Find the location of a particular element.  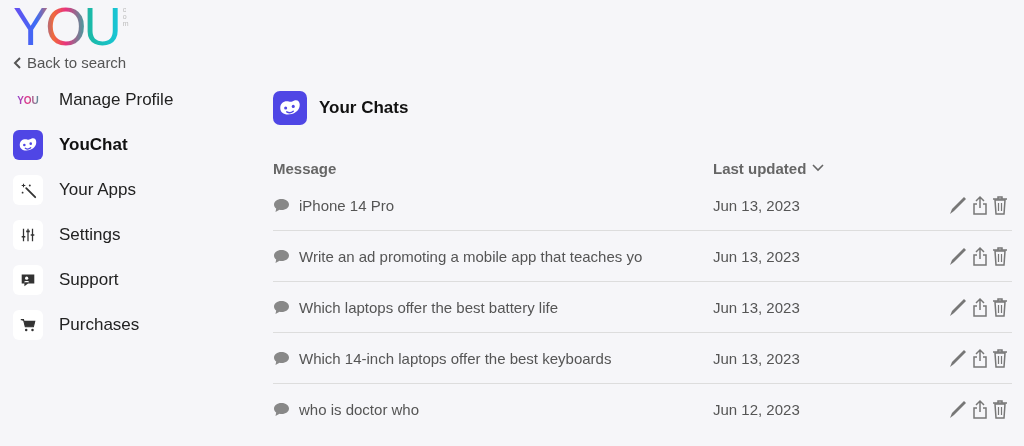

sidebar-item: Settings is located at coordinates (67, 235).